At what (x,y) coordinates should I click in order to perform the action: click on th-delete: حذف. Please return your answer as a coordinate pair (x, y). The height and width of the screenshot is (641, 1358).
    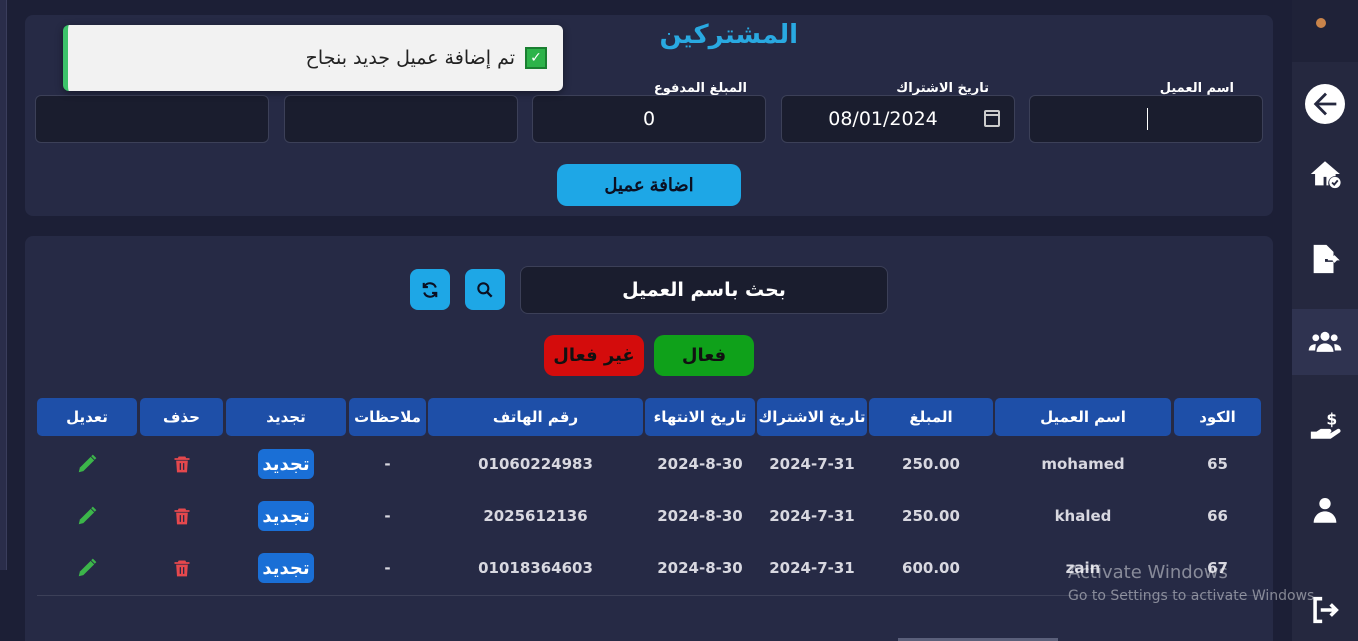
    Looking at the image, I should click on (181, 417).